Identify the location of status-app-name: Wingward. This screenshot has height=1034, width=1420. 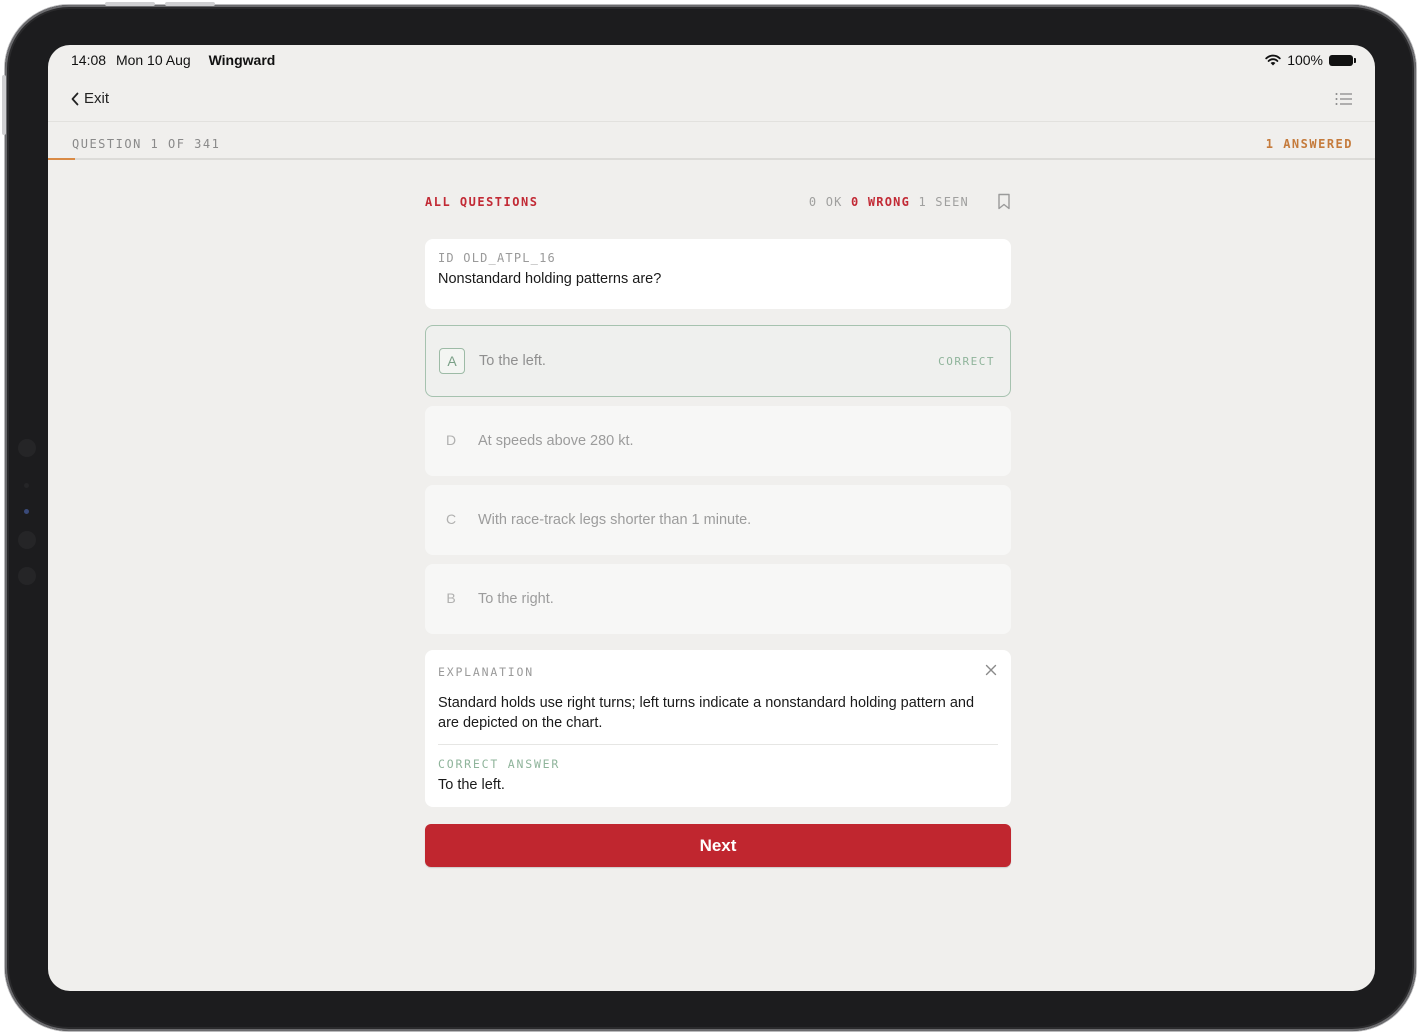
(242, 60).